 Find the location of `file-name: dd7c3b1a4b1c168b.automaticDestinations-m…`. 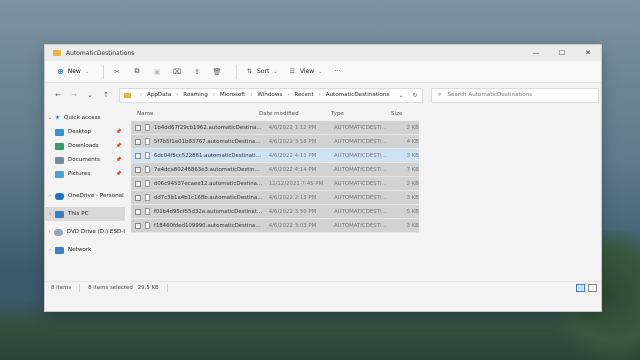

file-name: dd7c3b1a4b1c168b.automaticDestinations-m… is located at coordinates (208, 197).